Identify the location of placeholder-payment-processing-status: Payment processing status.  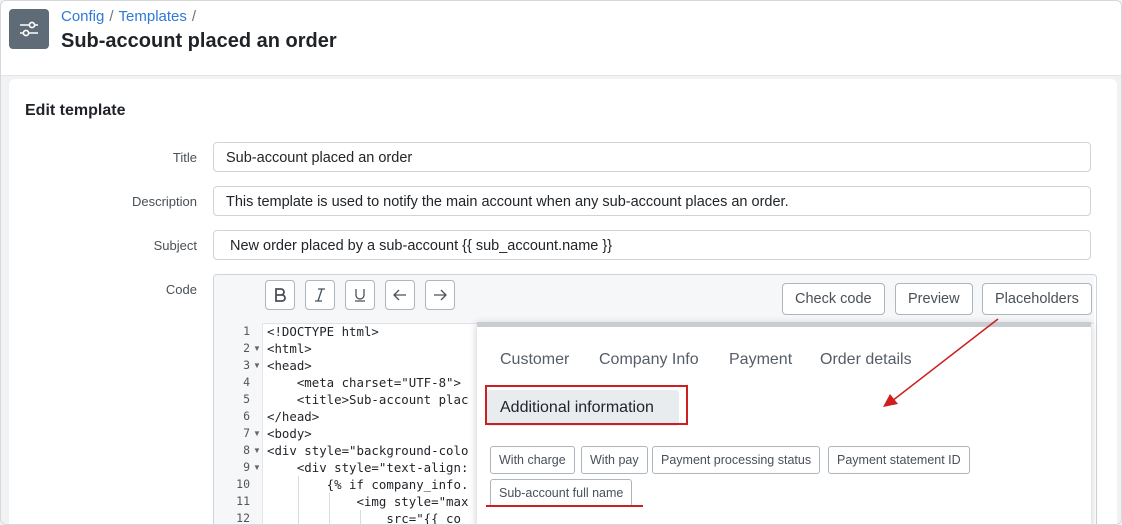
(736, 460).